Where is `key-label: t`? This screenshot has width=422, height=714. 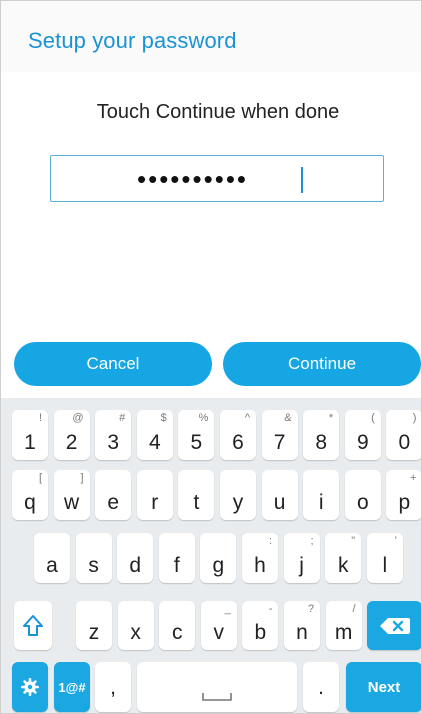
key-label: t is located at coordinates (196, 502).